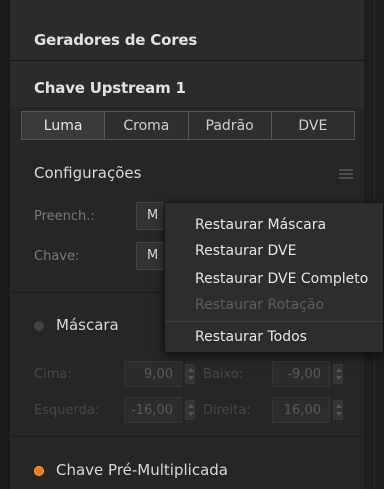 This screenshot has width=384, height=489. I want to click on tab-chroma: Croma, so click(147, 125).